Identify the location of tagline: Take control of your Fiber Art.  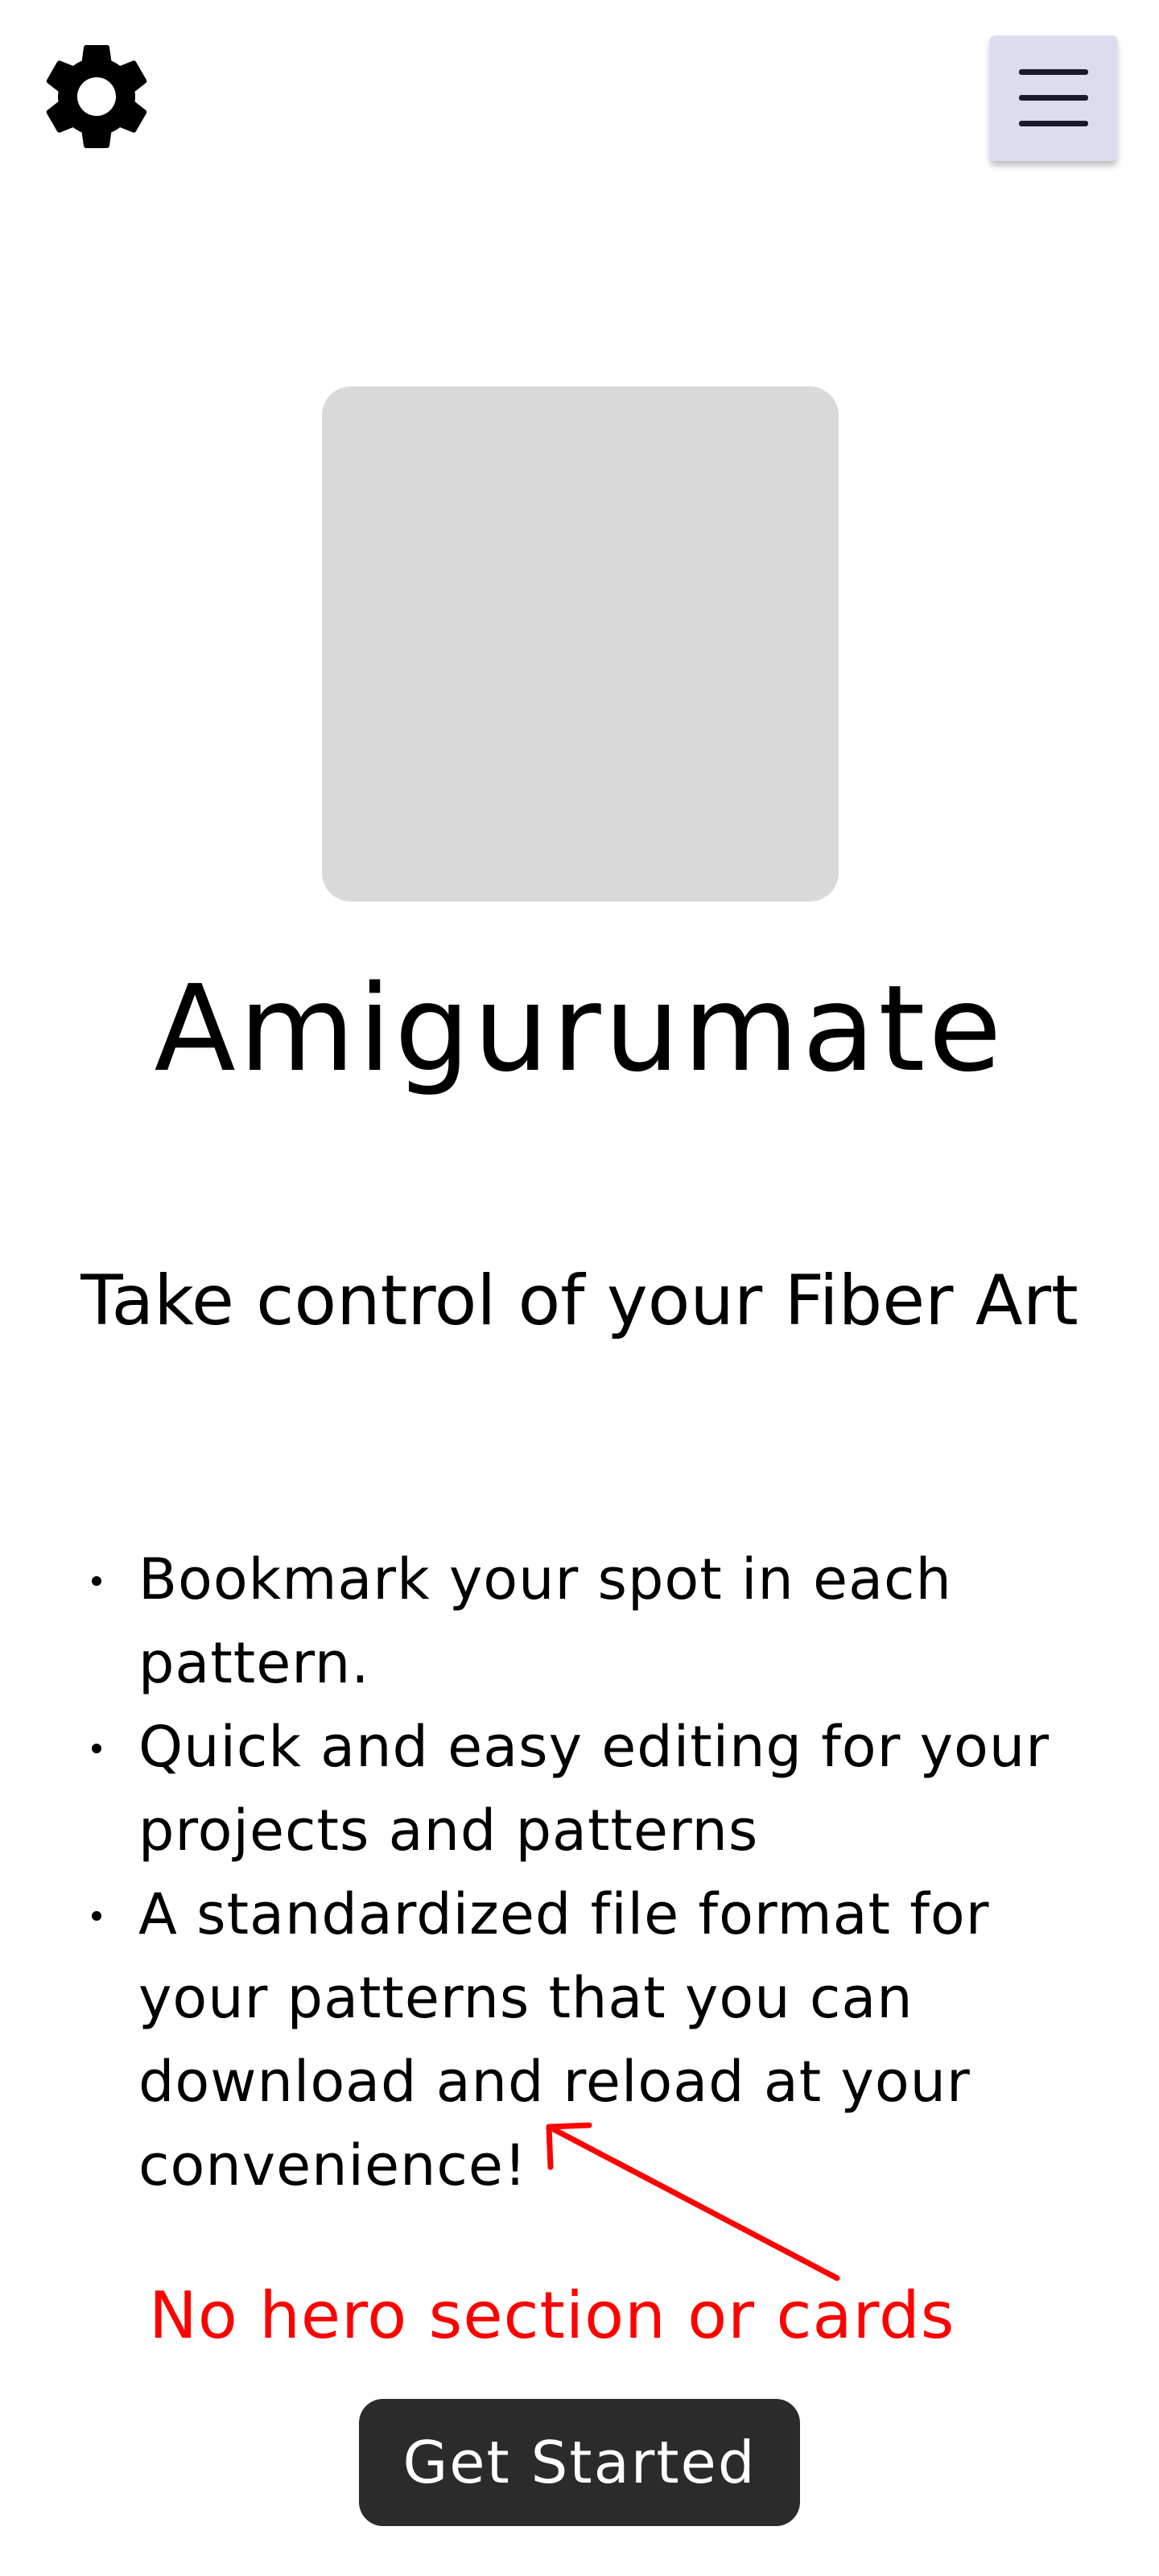
(579, 1301).